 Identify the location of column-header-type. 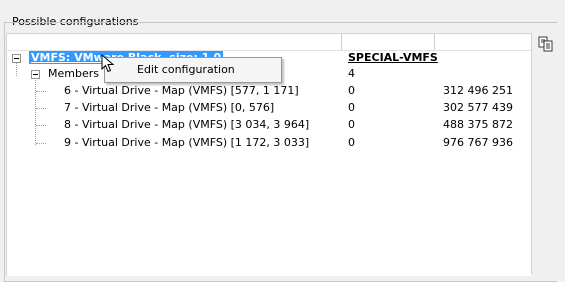
(388, 42).